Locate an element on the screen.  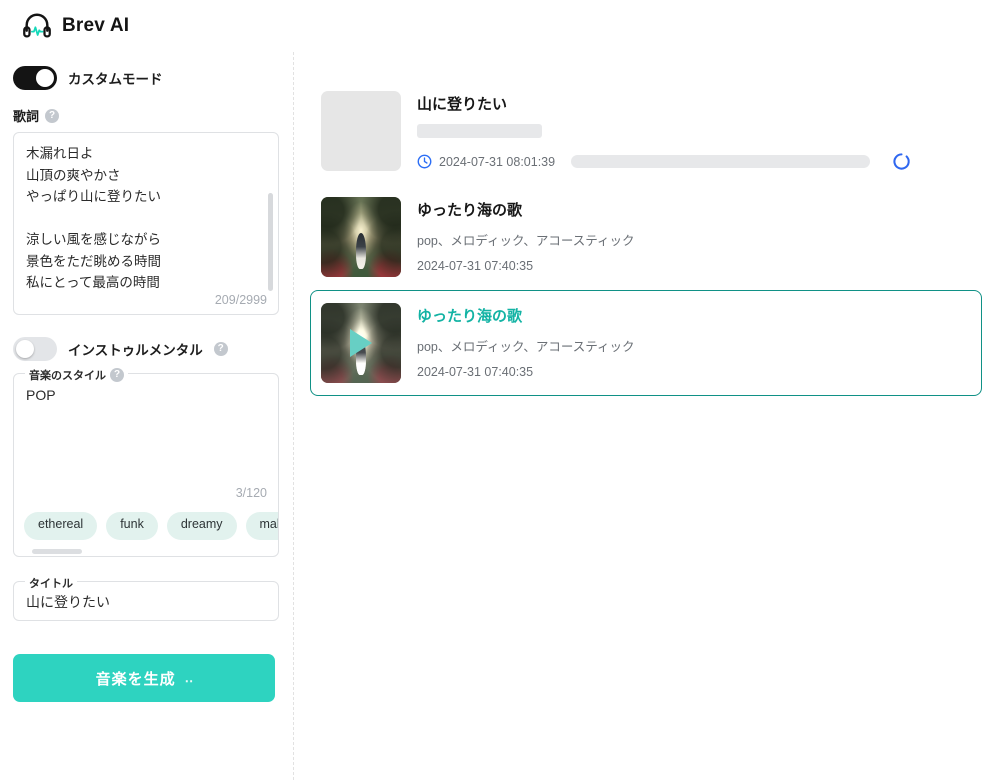
style-tag-list: ethereal funk dreamy male vocal is located at coordinates (151, 526).